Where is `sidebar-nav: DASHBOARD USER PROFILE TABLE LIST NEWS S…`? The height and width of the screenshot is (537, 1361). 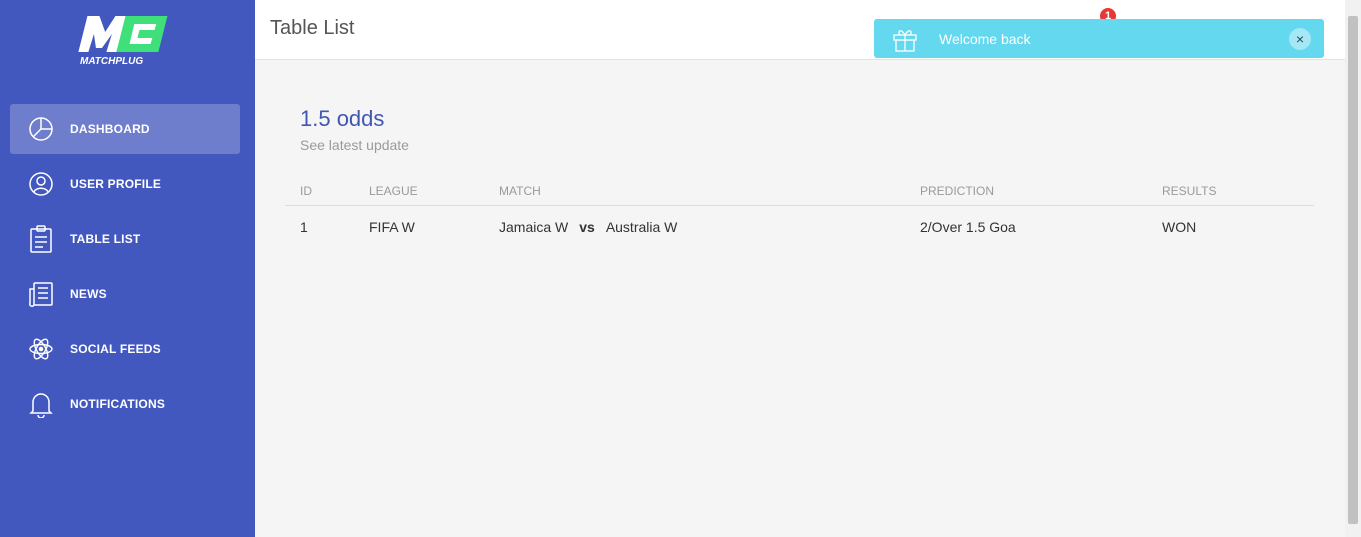
sidebar-nav: DASHBOARD USER PROFILE TABLE LIST NEWS S… is located at coordinates (125, 269).